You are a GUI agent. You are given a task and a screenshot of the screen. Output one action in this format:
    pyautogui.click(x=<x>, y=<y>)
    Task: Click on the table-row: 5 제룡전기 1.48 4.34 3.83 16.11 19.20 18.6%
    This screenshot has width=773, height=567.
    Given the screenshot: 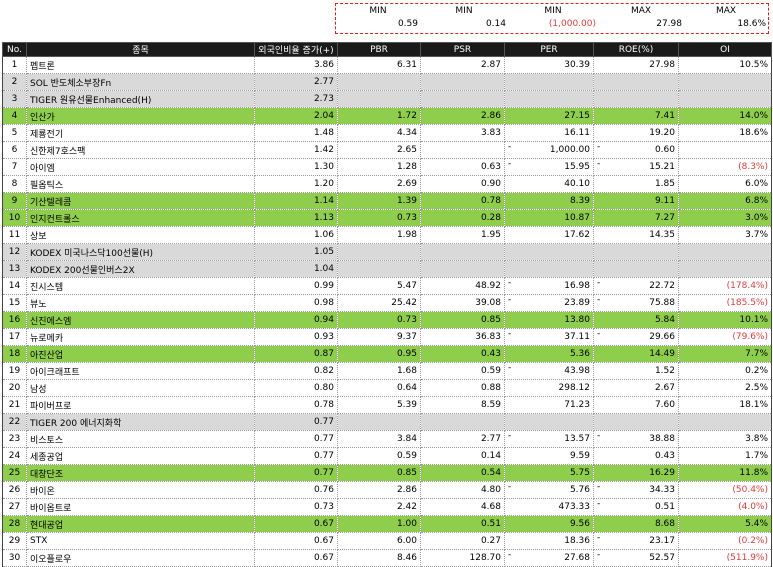 What is the action you would take?
    pyautogui.click(x=387, y=133)
    